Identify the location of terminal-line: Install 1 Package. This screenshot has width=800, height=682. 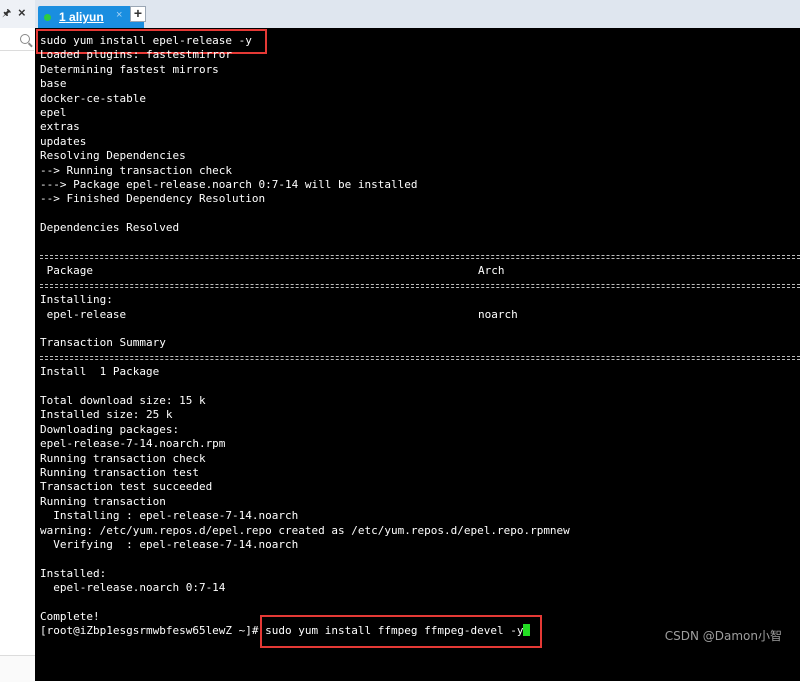
(100, 372).